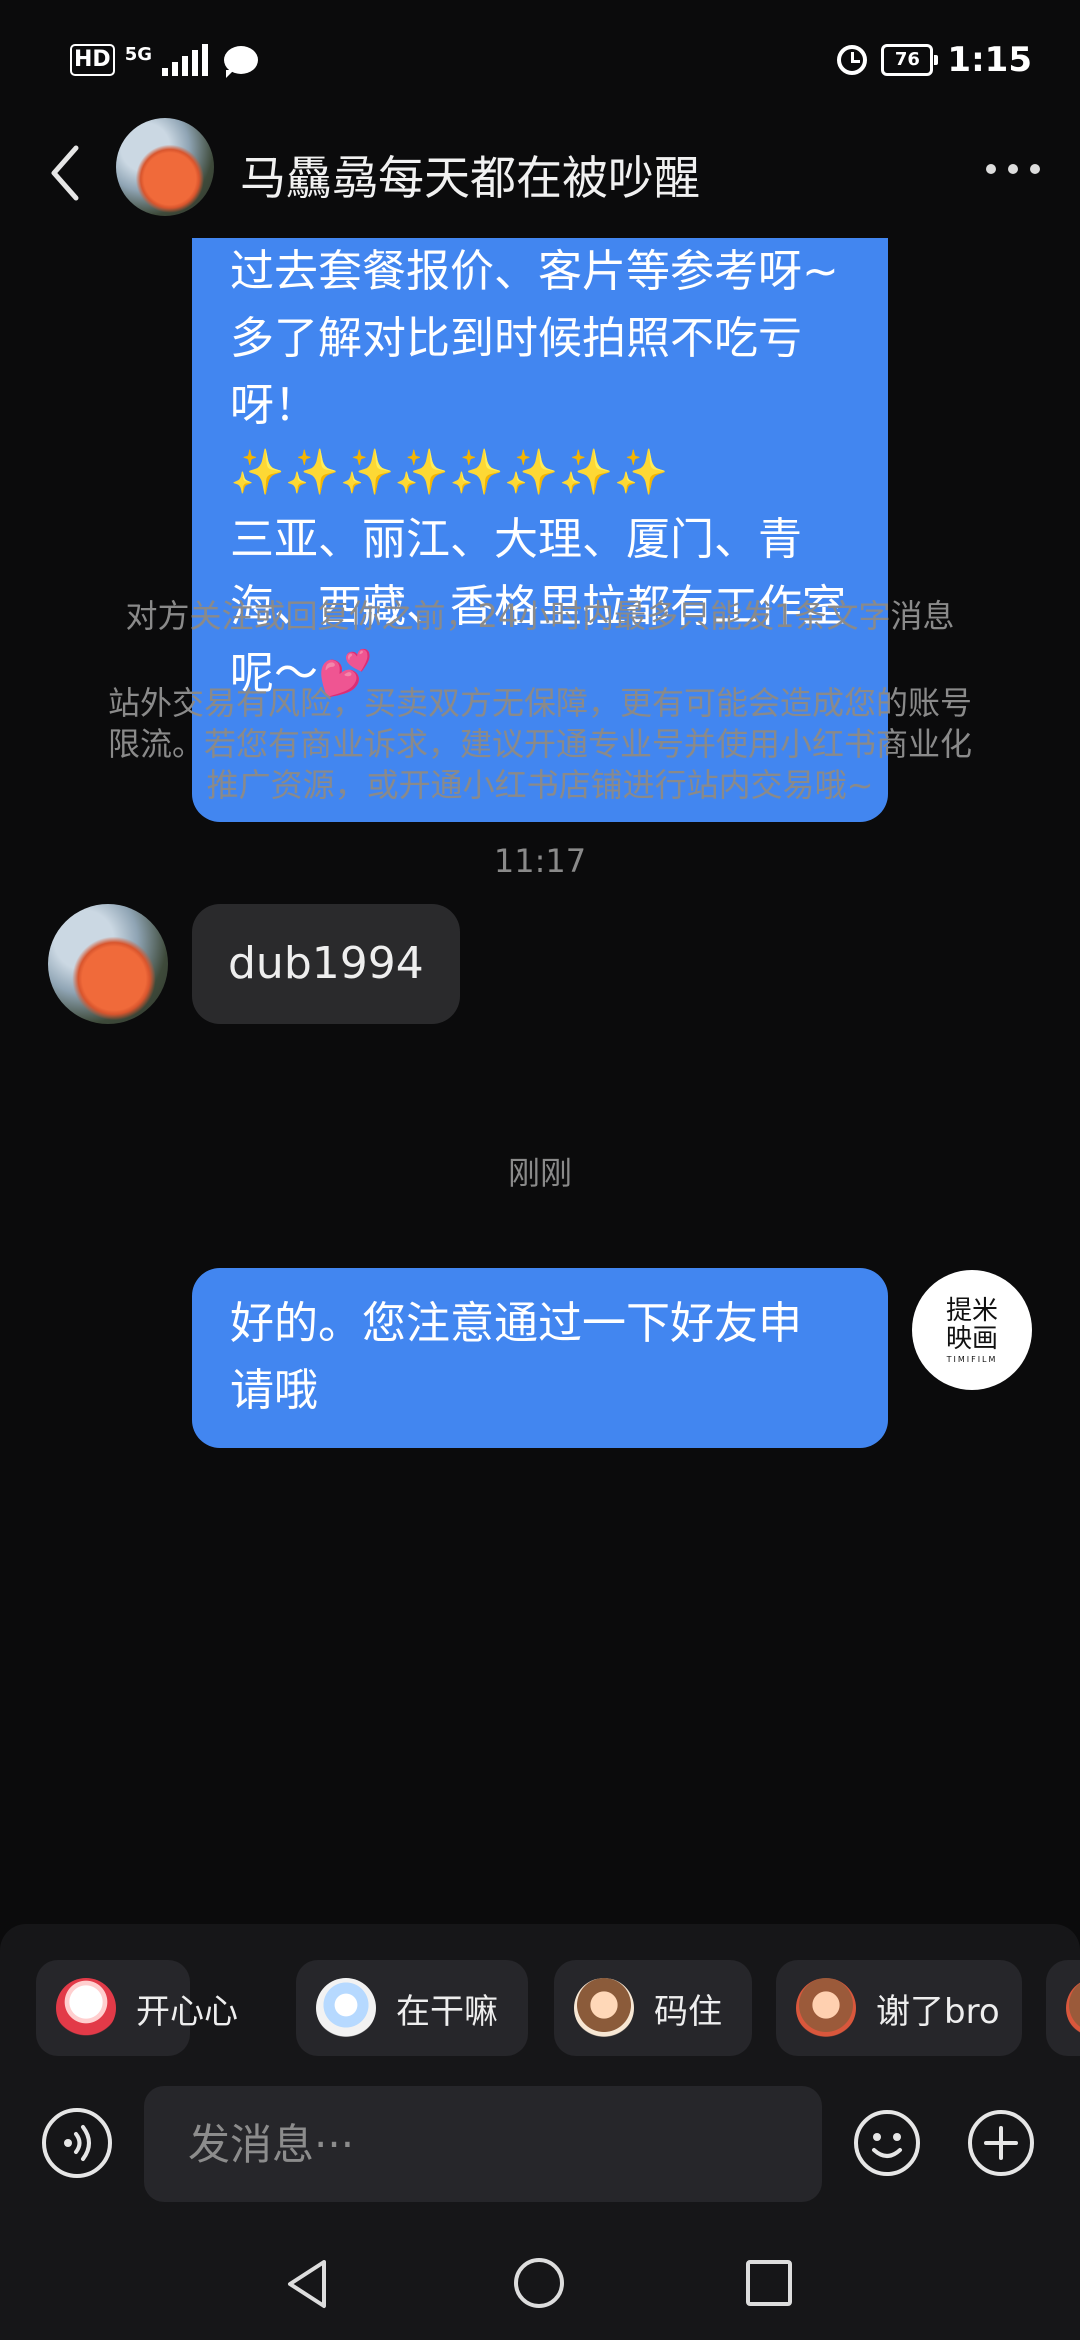 Image resolution: width=1080 pixels, height=2340 pixels. I want to click on status-left: HD 5G, so click(164, 60).